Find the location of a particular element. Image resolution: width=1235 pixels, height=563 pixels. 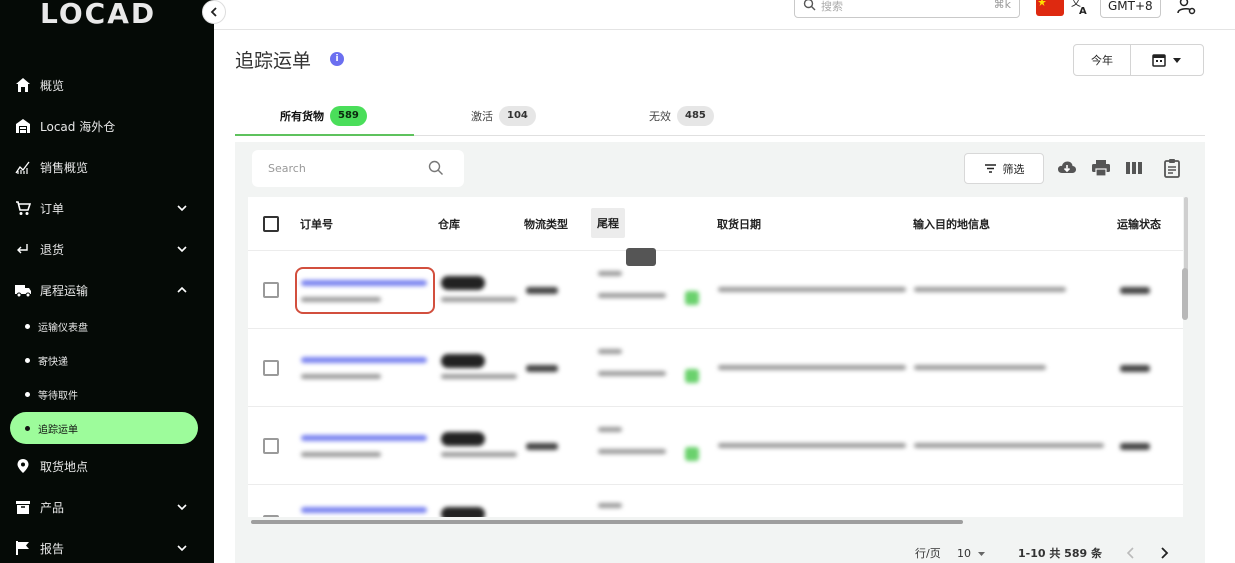

column-header-warehouse: 仓库 is located at coordinates (449, 224).